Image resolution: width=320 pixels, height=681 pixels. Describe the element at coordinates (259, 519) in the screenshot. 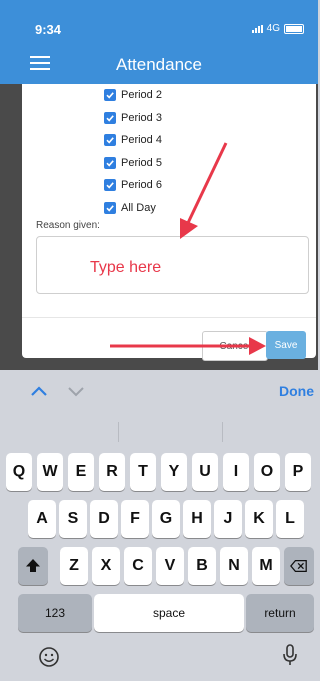

I see `key-k: K` at that location.